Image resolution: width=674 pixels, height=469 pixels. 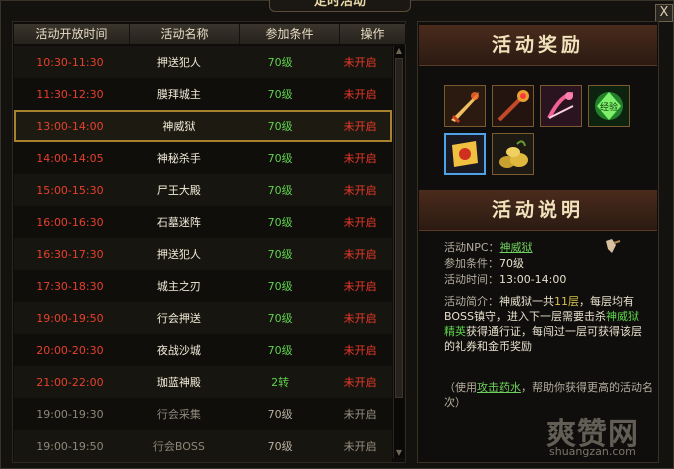 What do you see at coordinates (203, 222) in the screenshot?
I see `table-row: 16:00-16:30 石墓迷阵 70级 未开启` at bounding box center [203, 222].